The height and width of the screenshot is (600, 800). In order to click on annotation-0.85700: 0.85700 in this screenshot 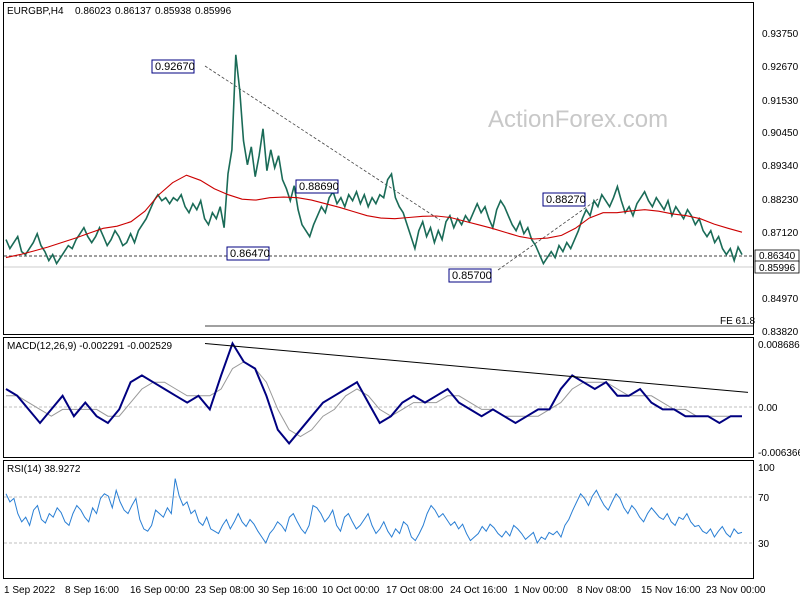, I will do `click(470, 275)`.